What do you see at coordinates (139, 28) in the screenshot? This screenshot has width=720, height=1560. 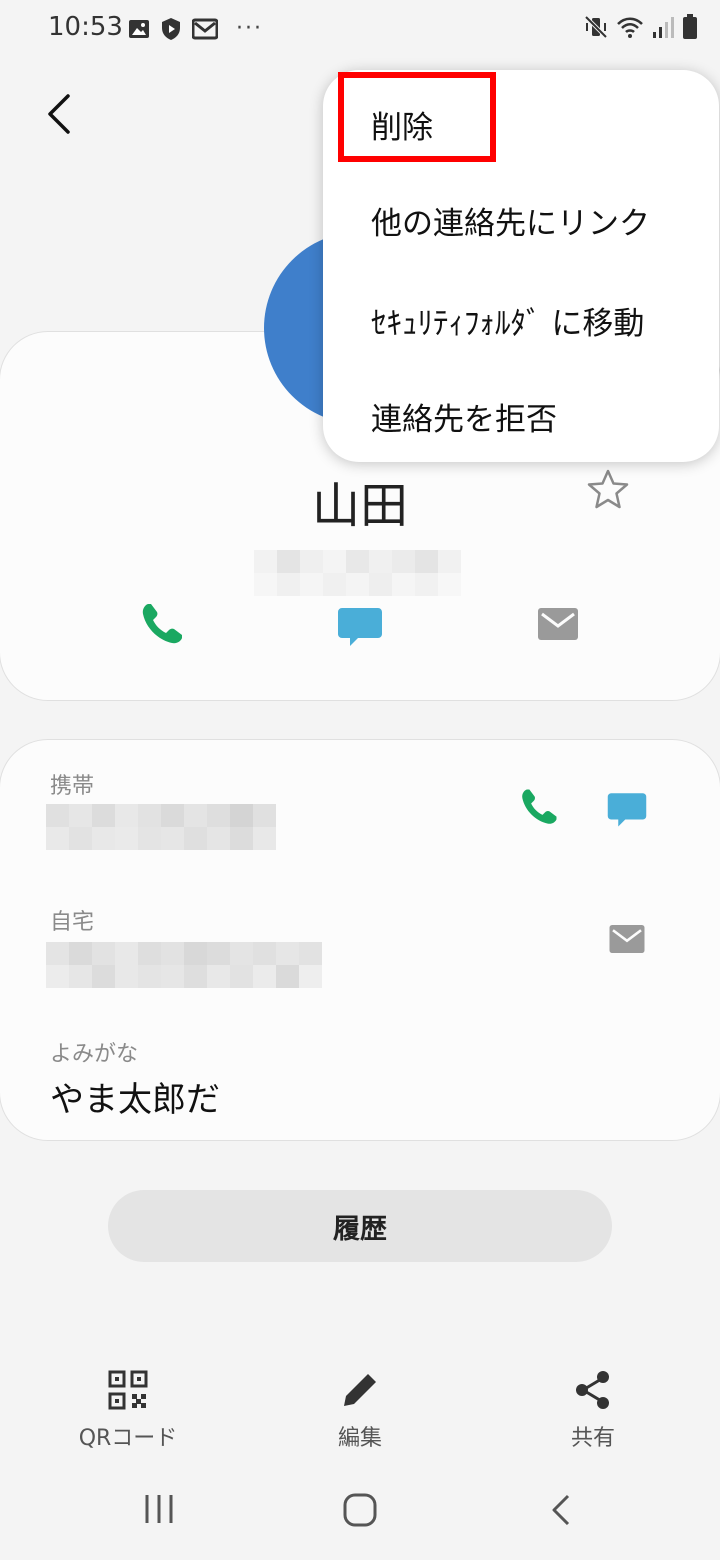 I see `image-icon` at bounding box center [139, 28].